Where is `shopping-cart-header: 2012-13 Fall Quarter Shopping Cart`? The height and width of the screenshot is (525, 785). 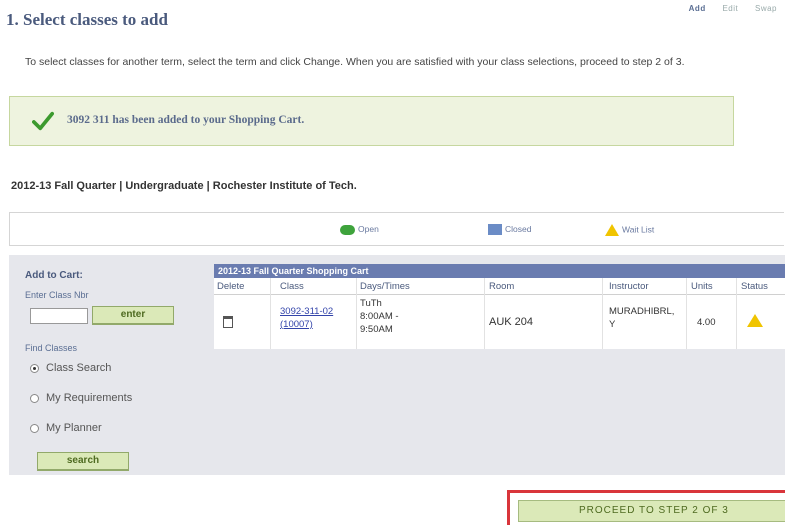 shopping-cart-header: 2012-13 Fall Quarter Shopping Cart is located at coordinates (499, 271).